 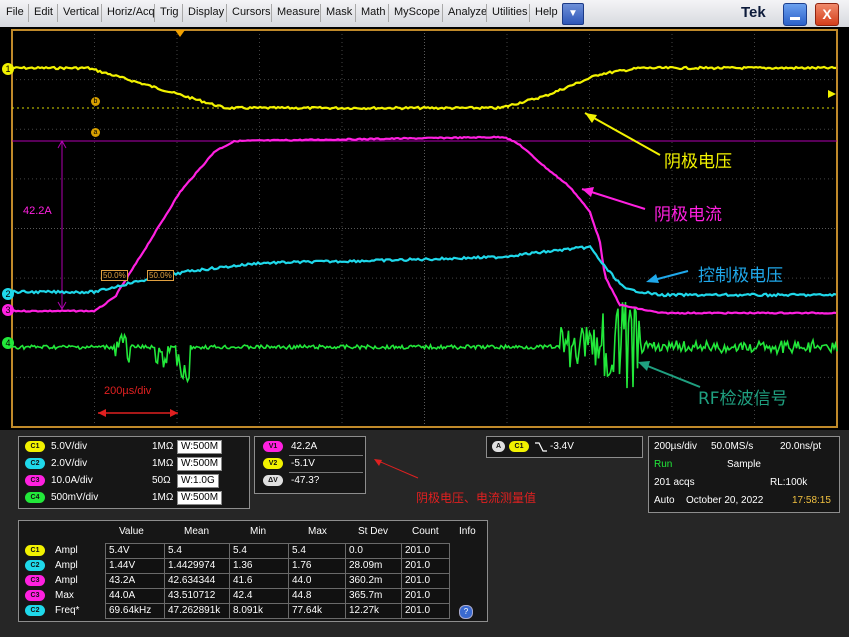 I want to click on annotation-cathode-current: 阴极电流, so click(x=688, y=215).